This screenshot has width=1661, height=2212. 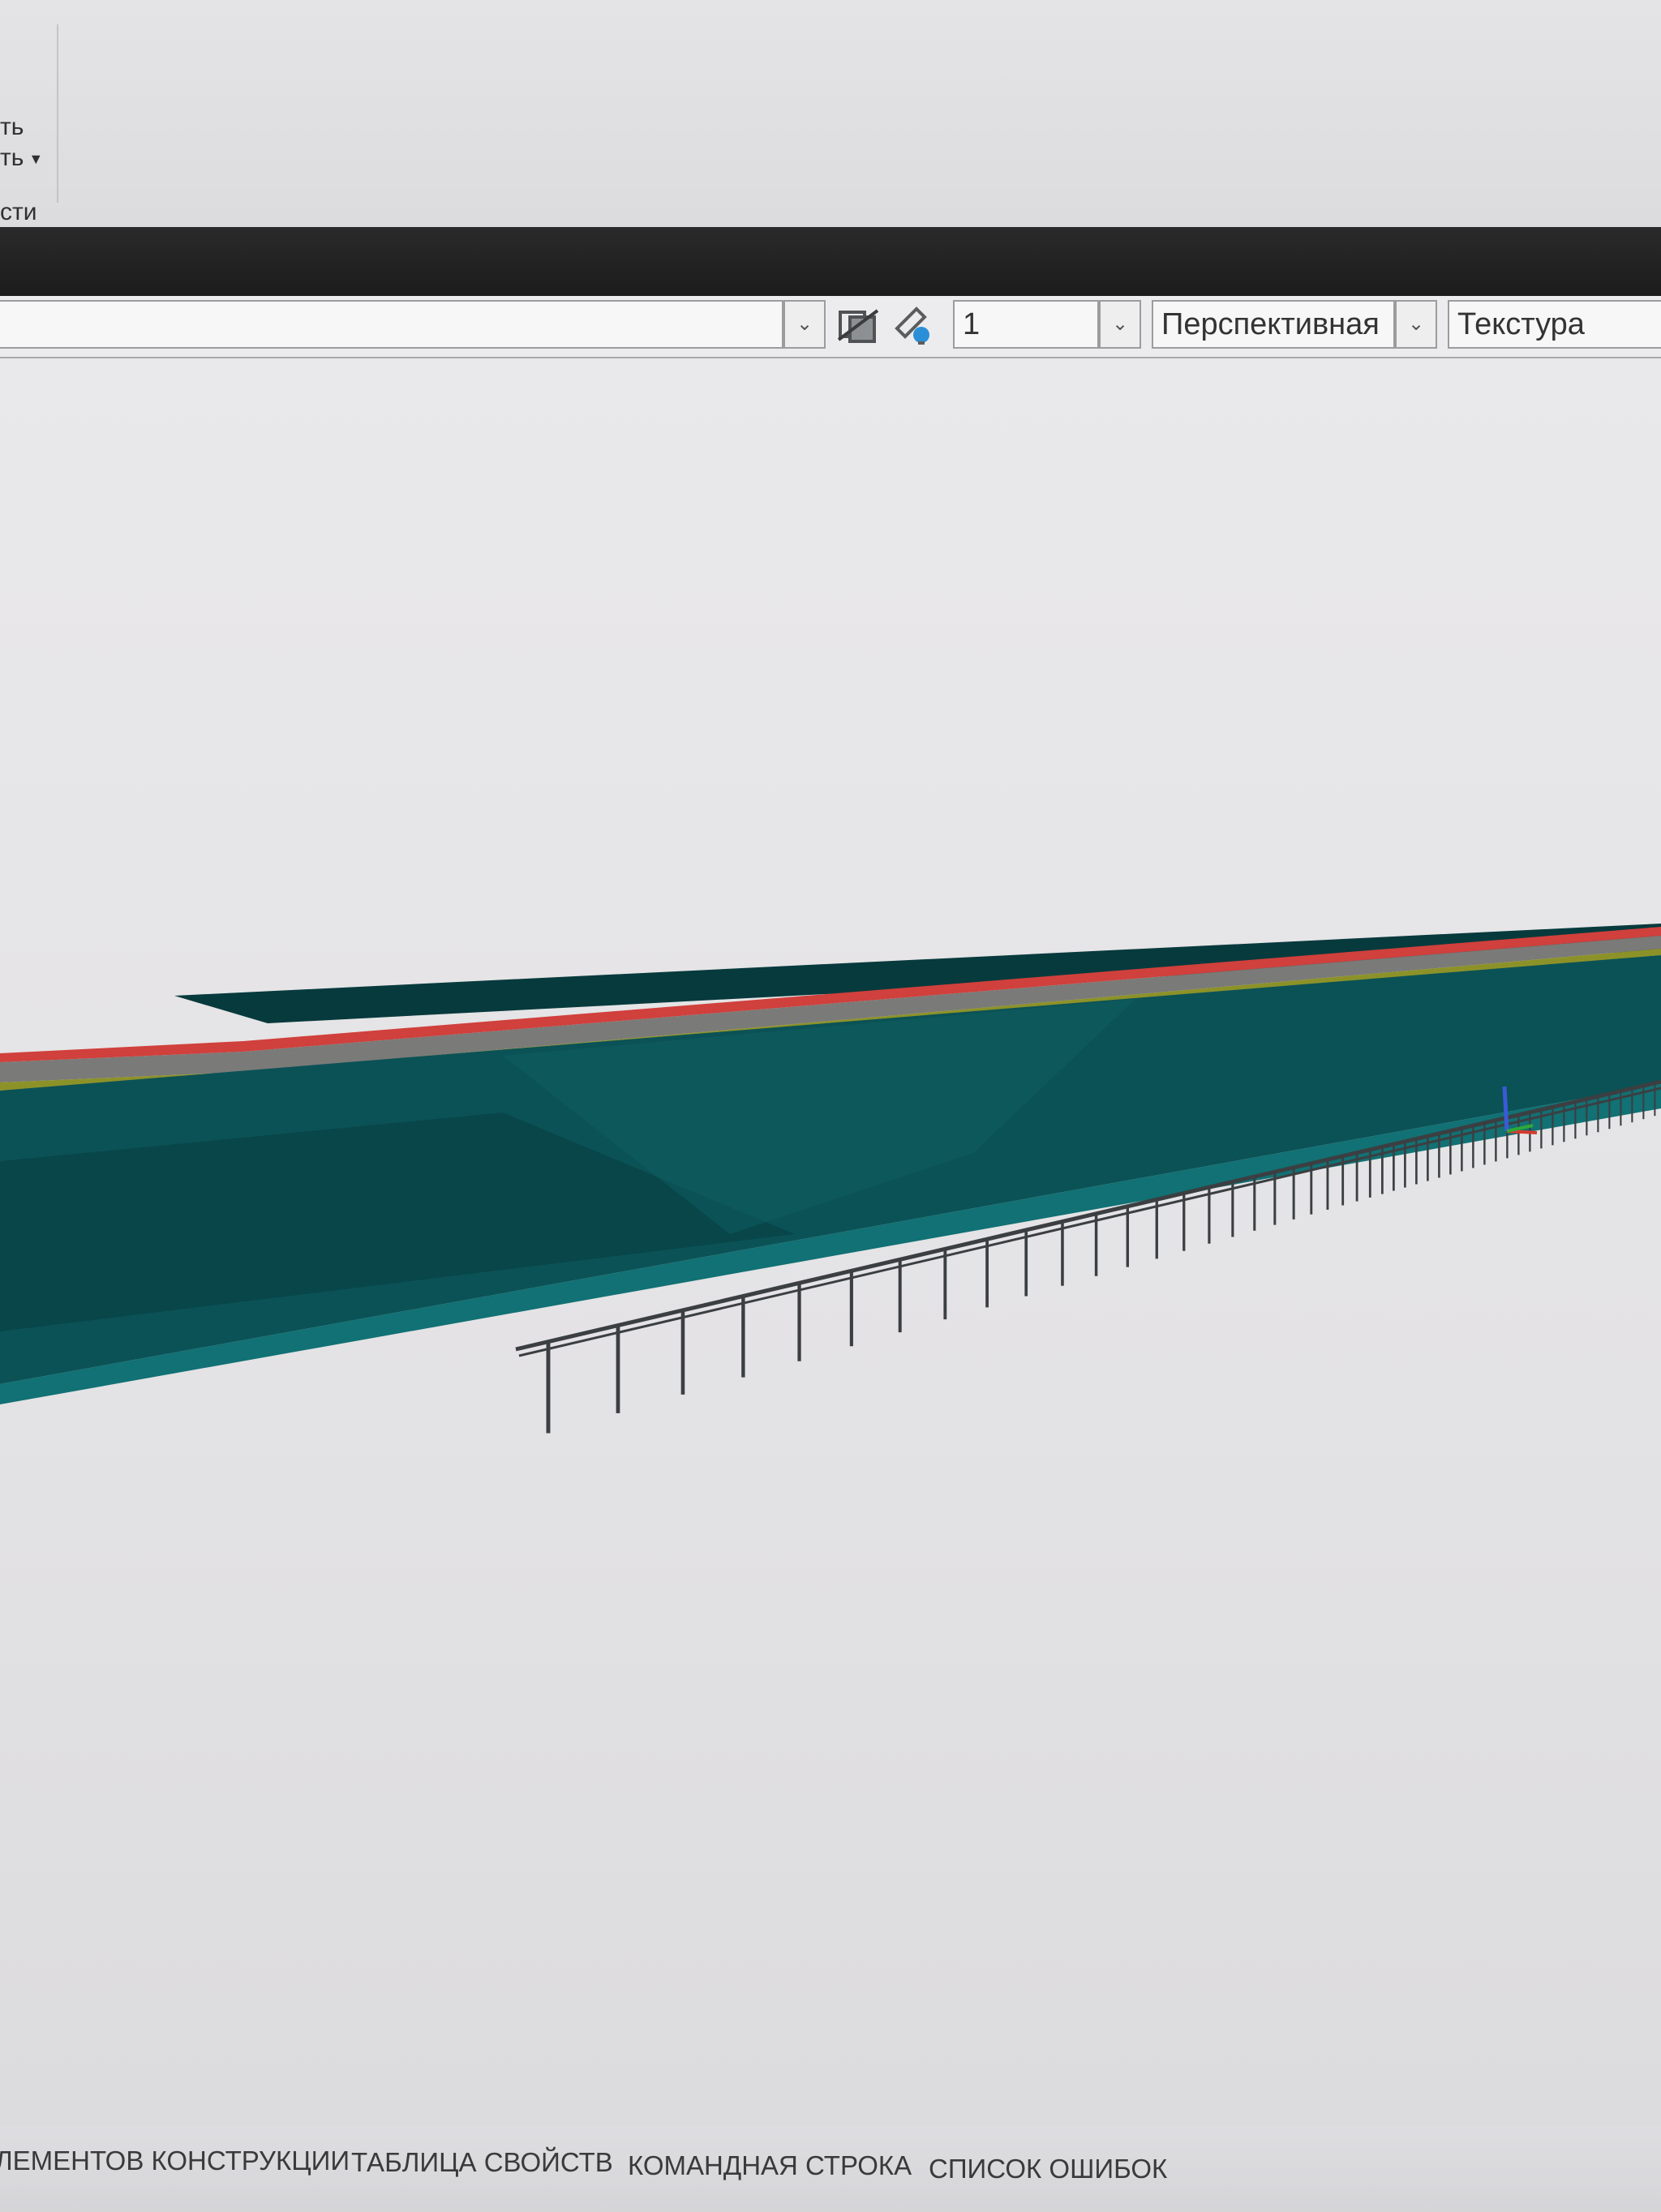 What do you see at coordinates (57, 113) in the screenshot?
I see `ribbon-separator` at bounding box center [57, 113].